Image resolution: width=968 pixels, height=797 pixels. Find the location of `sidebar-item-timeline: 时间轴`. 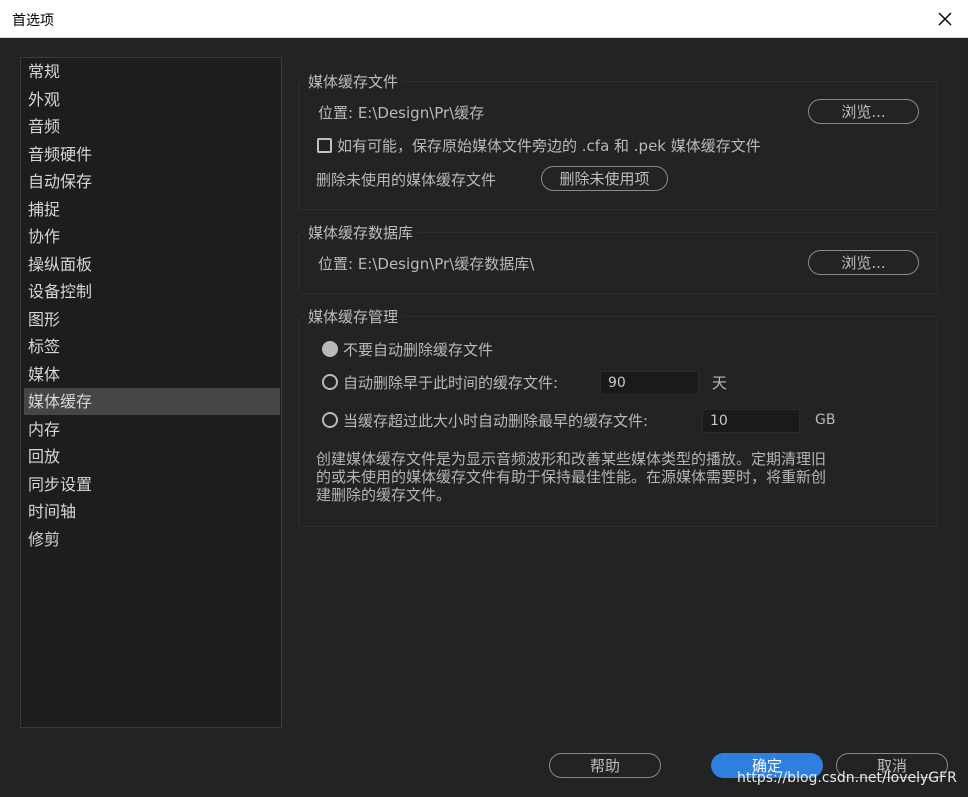

sidebar-item-timeline: 时间轴 is located at coordinates (152, 511).